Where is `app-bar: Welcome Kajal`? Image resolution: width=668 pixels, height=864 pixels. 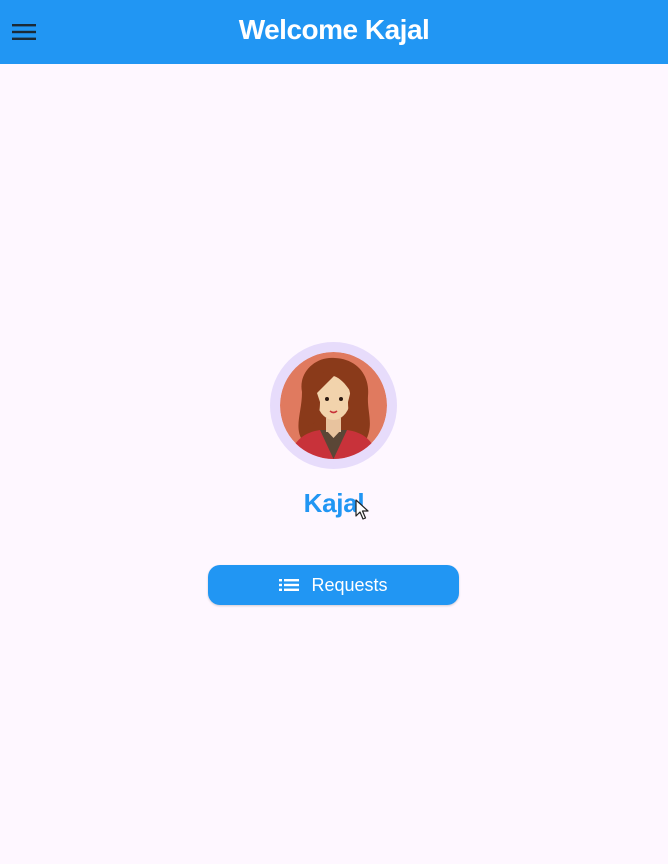
app-bar: Welcome Kajal is located at coordinates (334, 32).